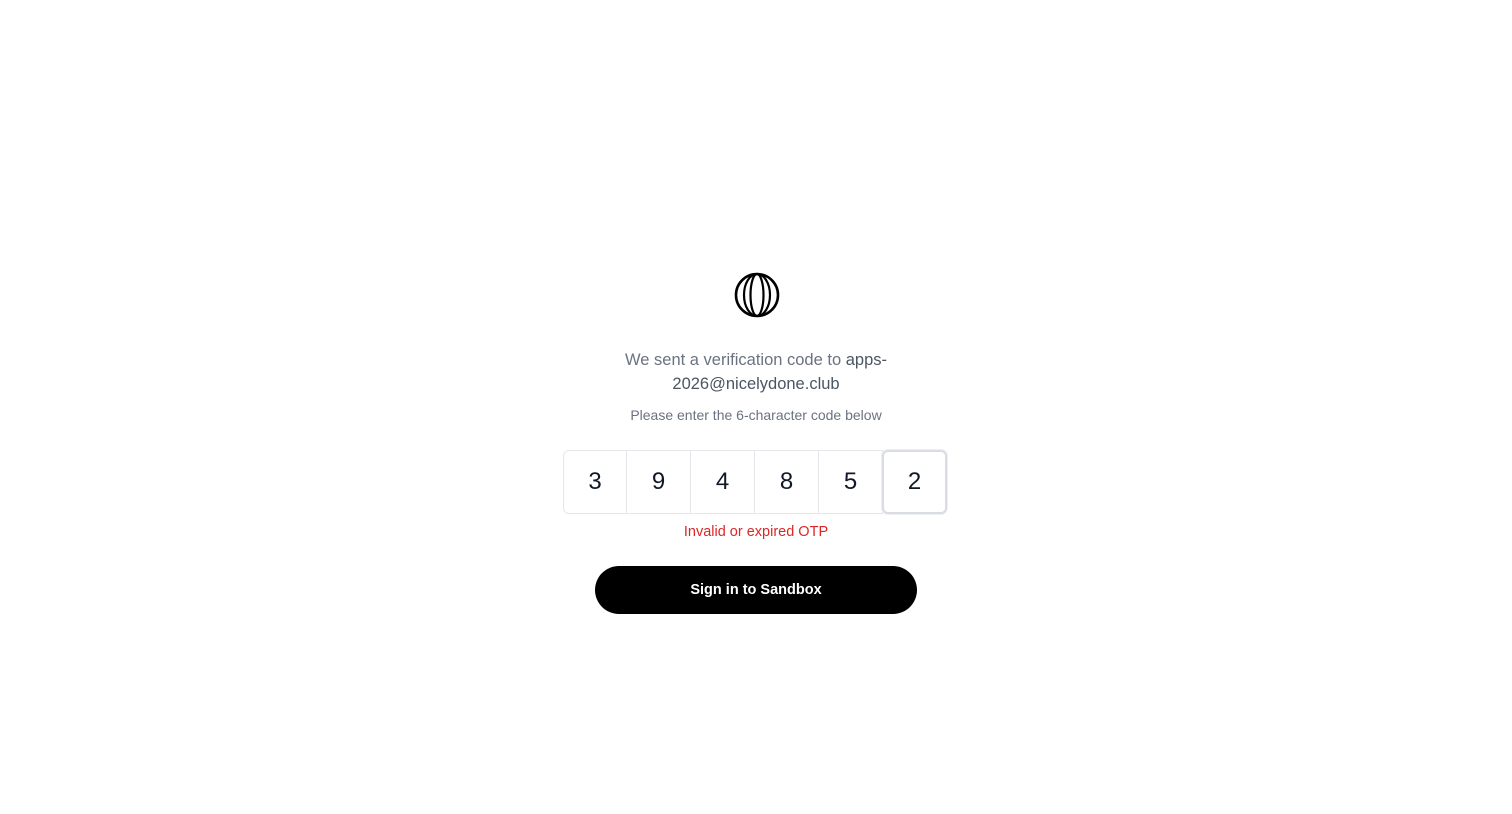 The height and width of the screenshot is (814, 1512). Describe the element at coordinates (756, 415) in the screenshot. I see `code-instruction: Please enter the 6-character code below` at that location.